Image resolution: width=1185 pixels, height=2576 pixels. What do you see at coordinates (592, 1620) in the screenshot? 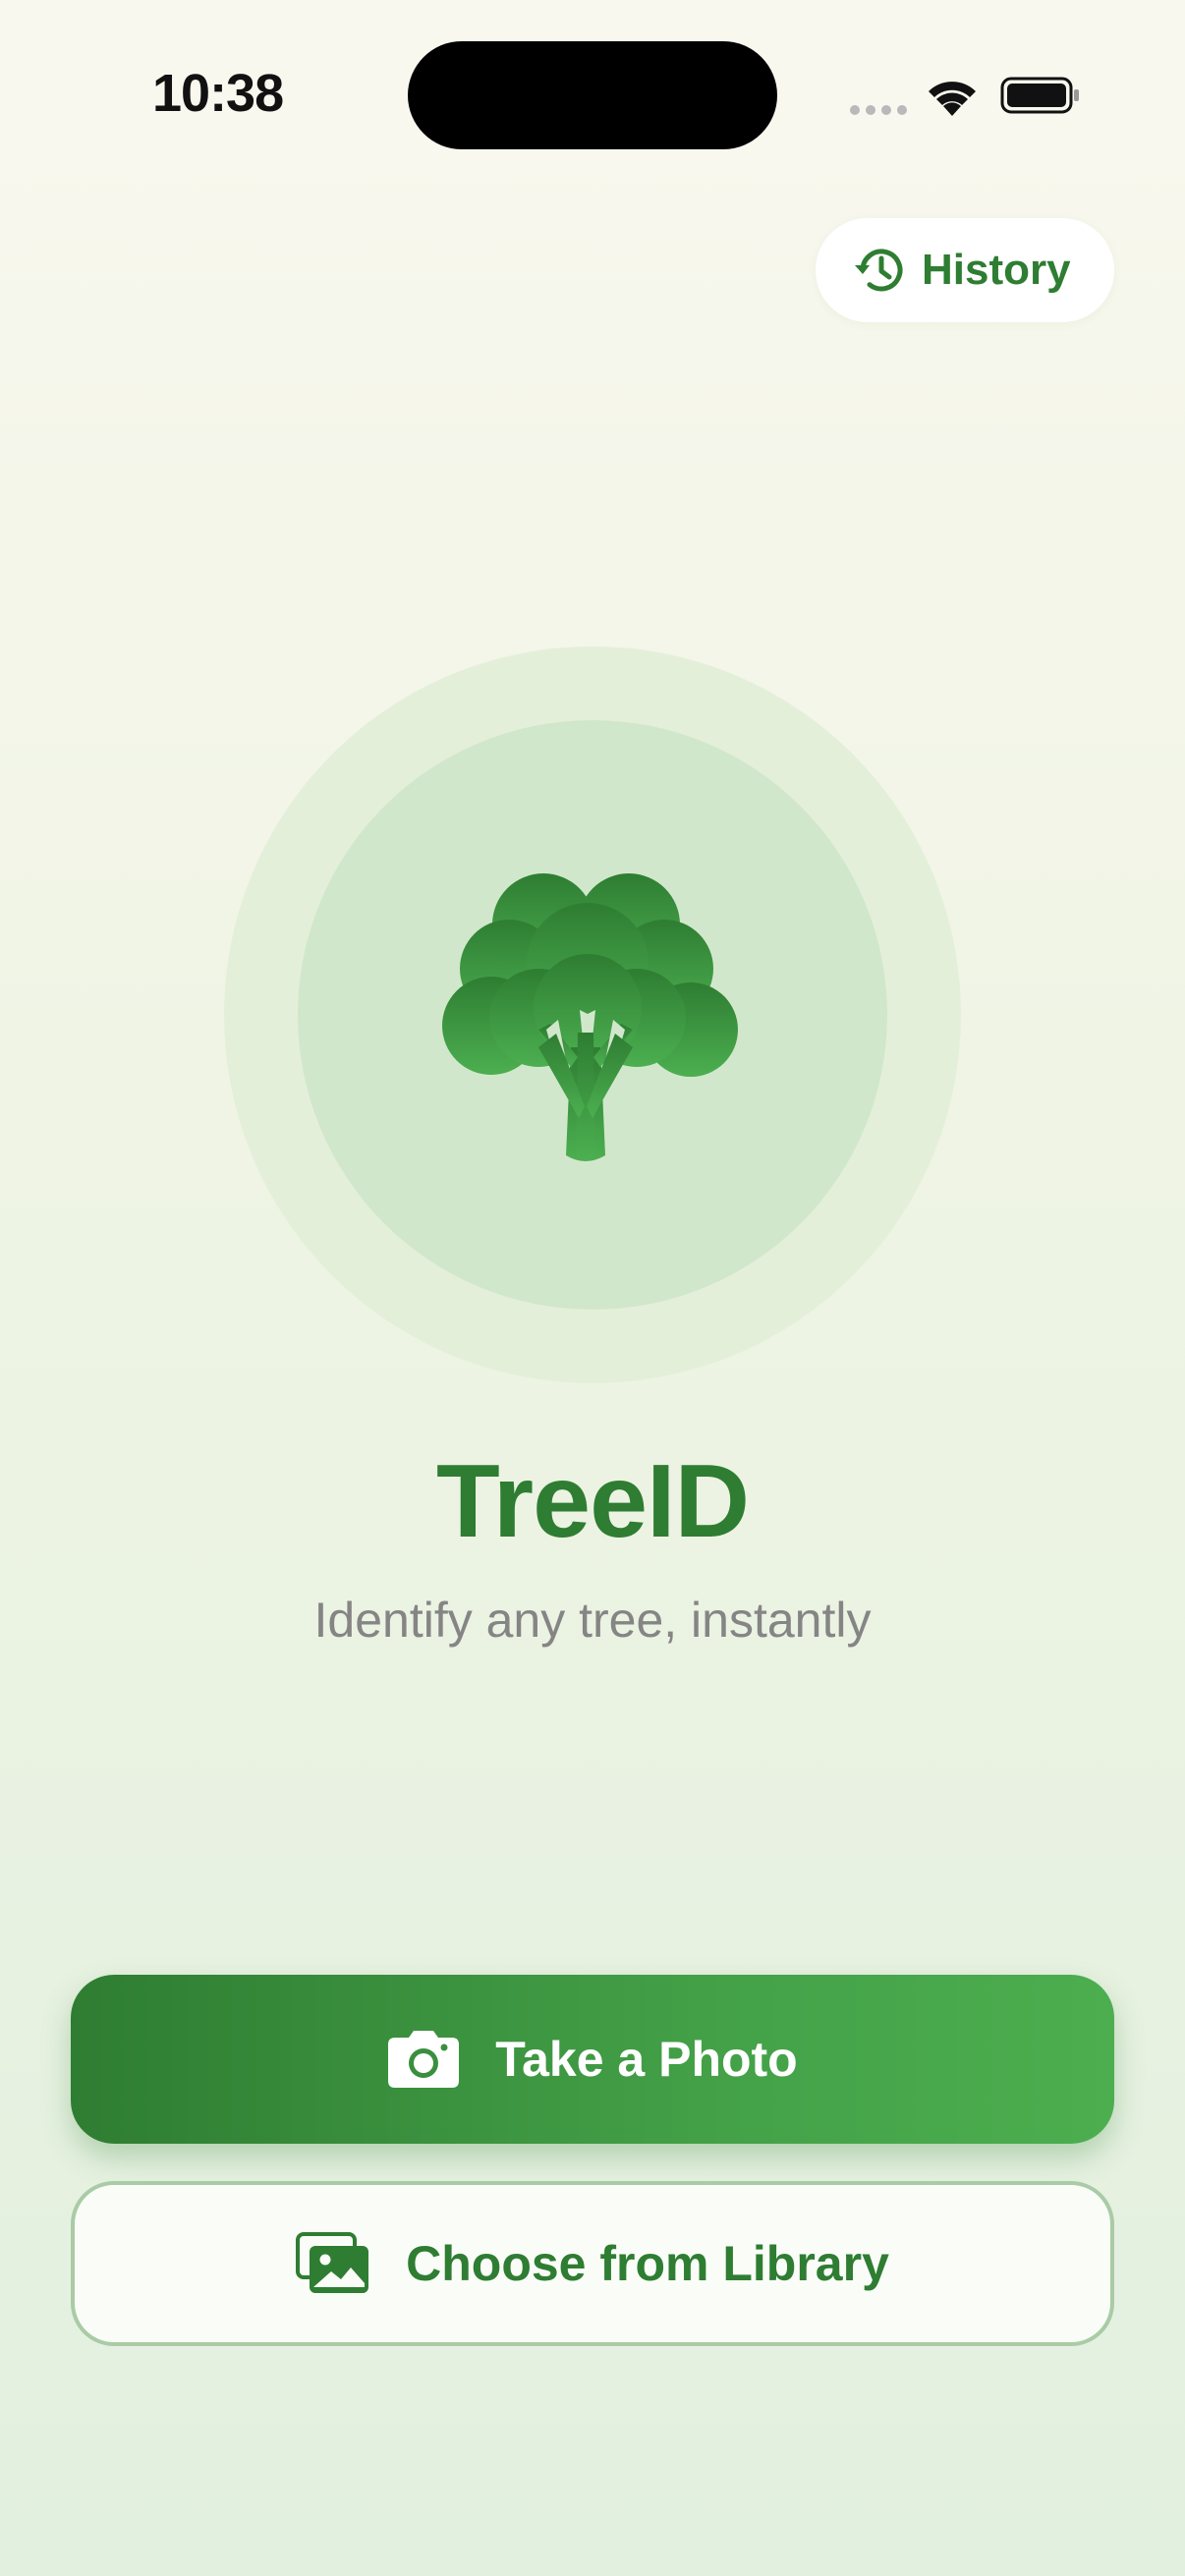
I see `app-subtitle: Identify any tree, instantly` at bounding box center [592, 1620].